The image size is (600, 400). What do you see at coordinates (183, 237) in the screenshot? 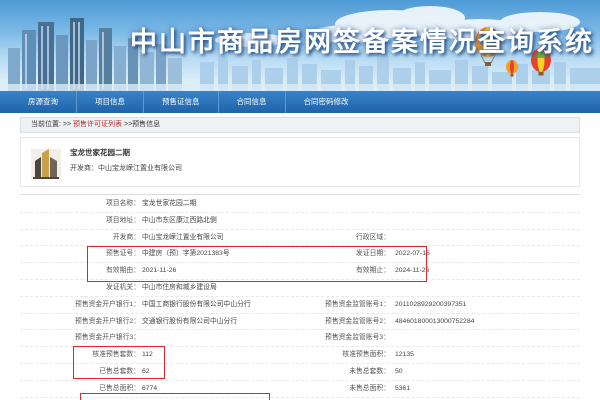
I see `info-value: 中山宝龙嵘江置业有限公司` at bounding box center [183, 237].